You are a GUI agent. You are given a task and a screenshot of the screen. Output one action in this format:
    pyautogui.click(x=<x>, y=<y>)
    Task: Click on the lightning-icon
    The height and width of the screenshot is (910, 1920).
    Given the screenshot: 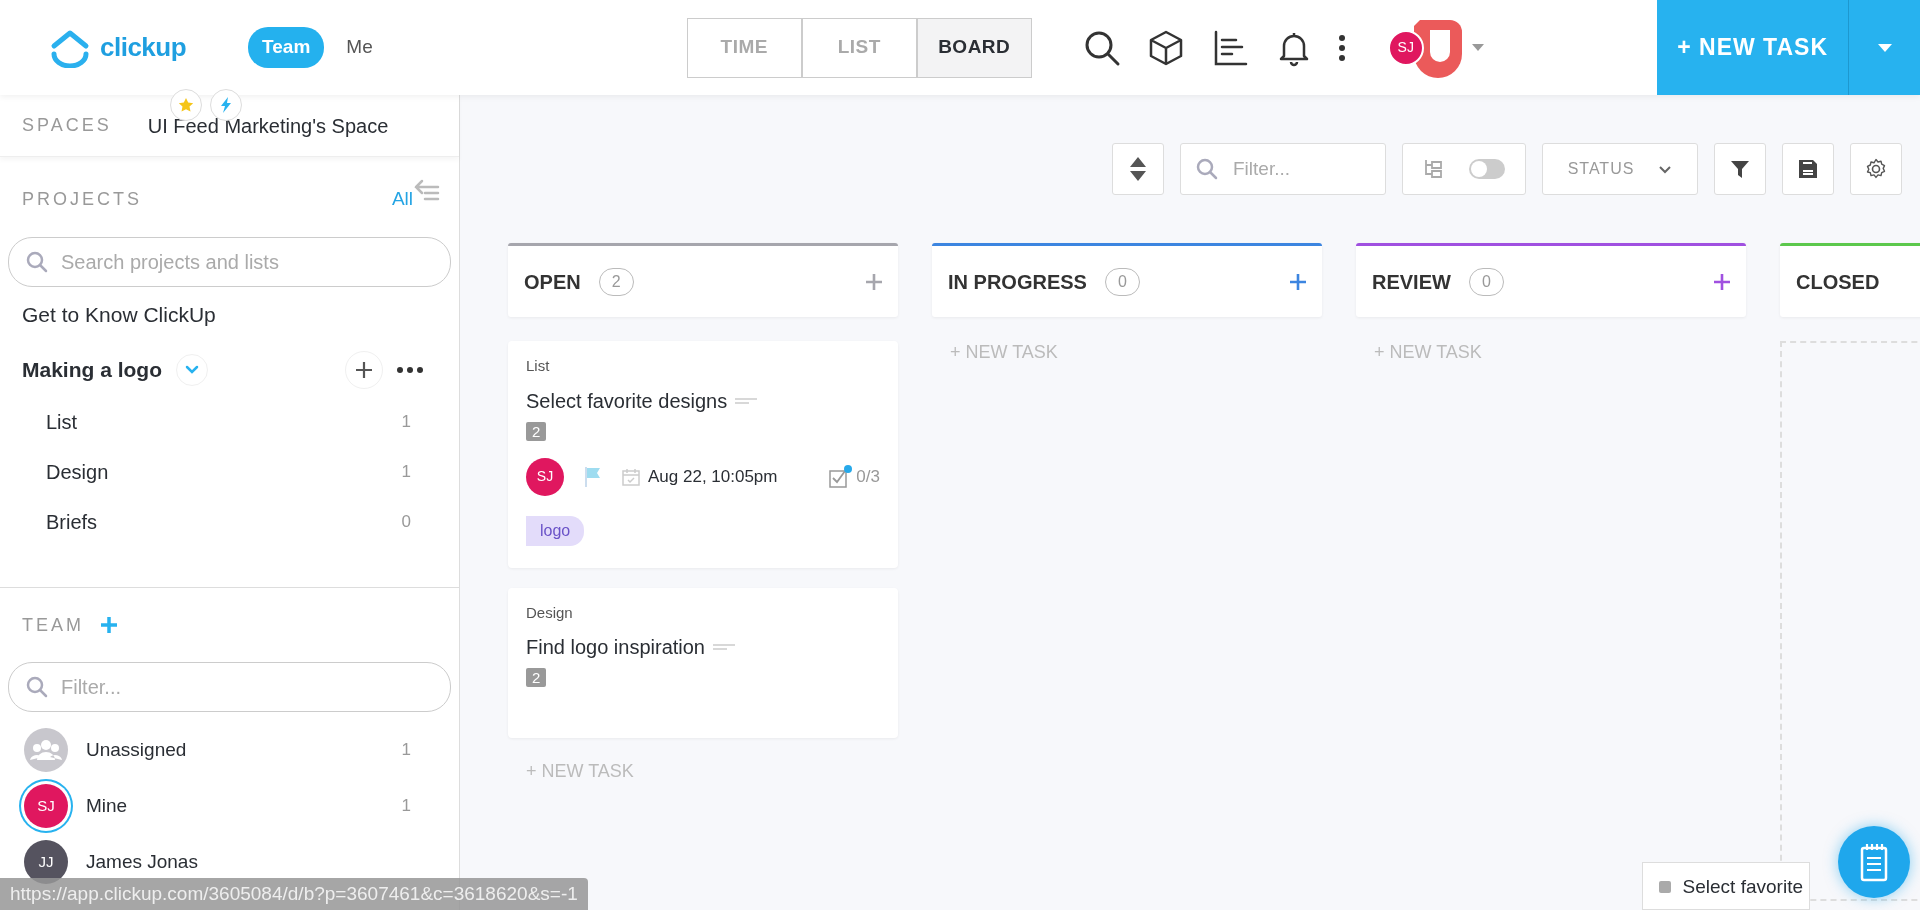 What is the action you would take?
    pyautogui.click(x=226, y=105)
    